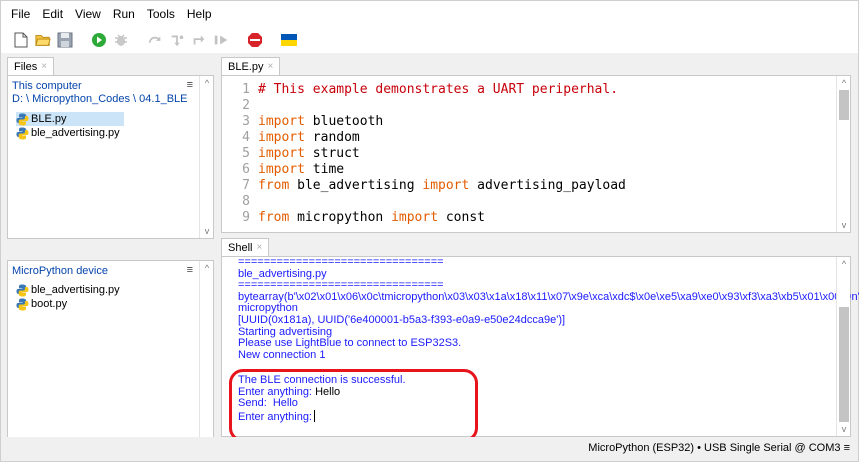 The width and height of the screenshot is (859, 462). Describe the element at coordinates (289, 40) in the screenshot. I see `ukraine-flag-icon` at that location.